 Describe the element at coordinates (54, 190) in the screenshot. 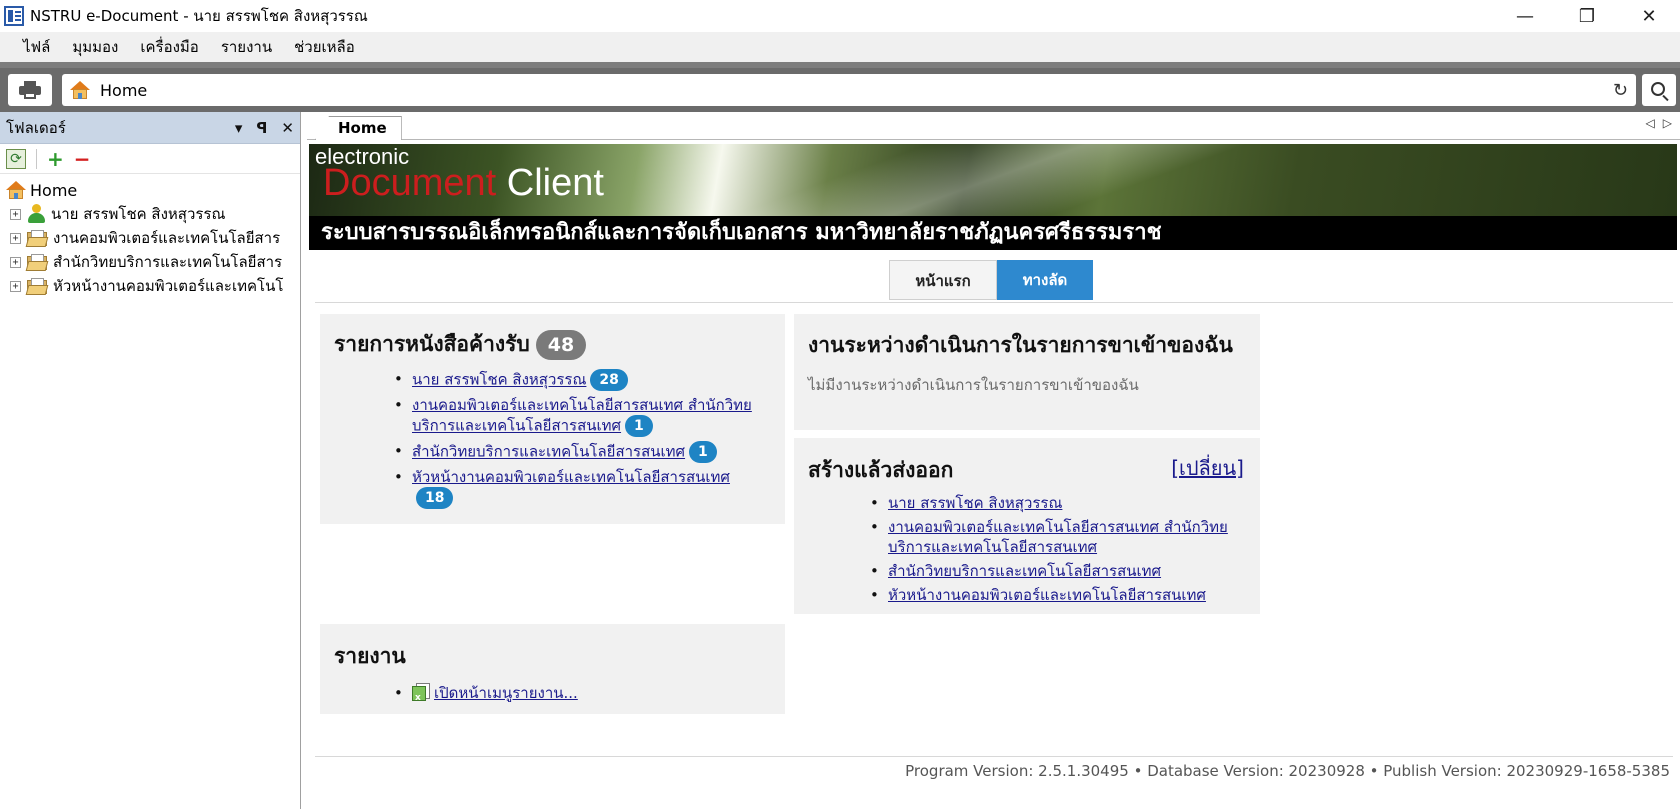

I see `tree-item-label: Home` at that location.